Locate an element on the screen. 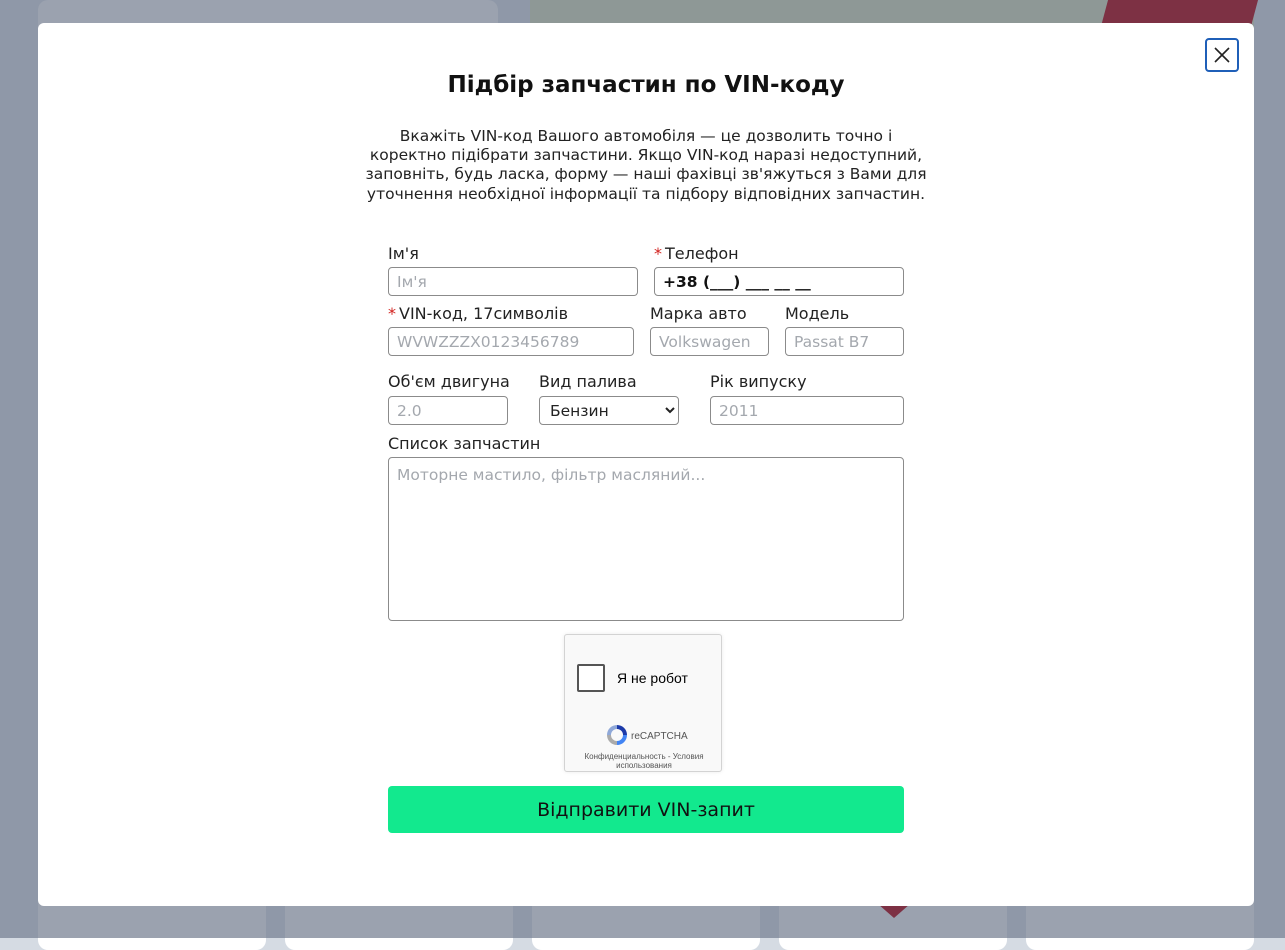 The height and width of the screenshot is (950, 1285). recaptcha-checkbox is located at coordinates (591, 678).